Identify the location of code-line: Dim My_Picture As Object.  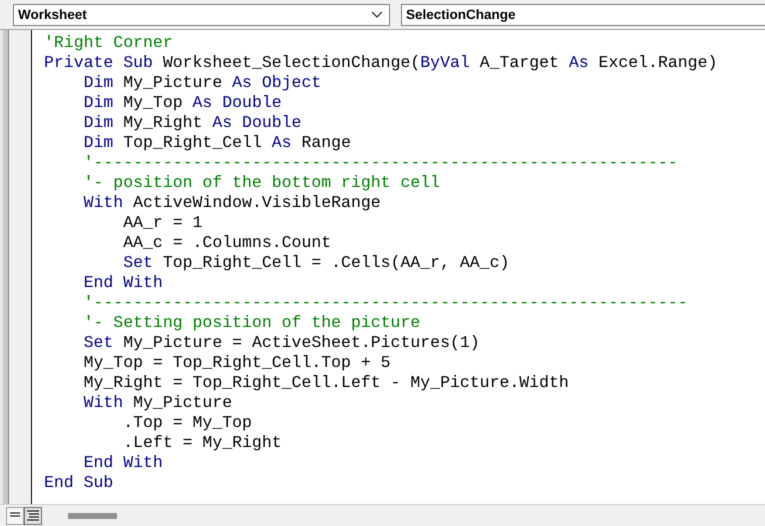
(202, 83).